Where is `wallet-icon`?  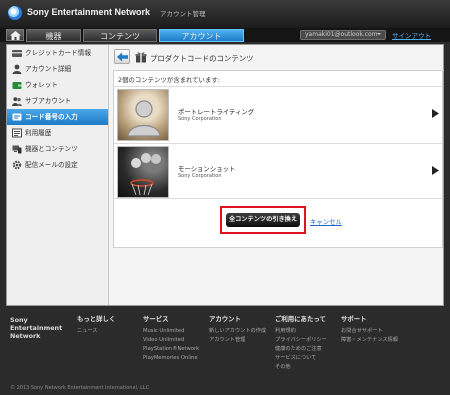
wallet-icon is located at coordinates (17, 85).